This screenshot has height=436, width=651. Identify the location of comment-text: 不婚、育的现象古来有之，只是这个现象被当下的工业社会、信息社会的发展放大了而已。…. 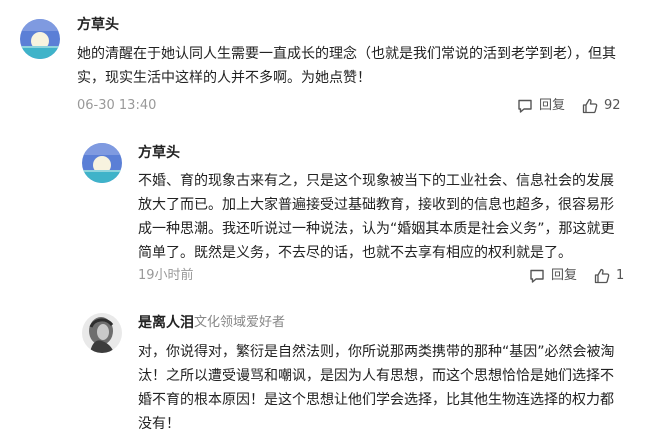
(376, 217).